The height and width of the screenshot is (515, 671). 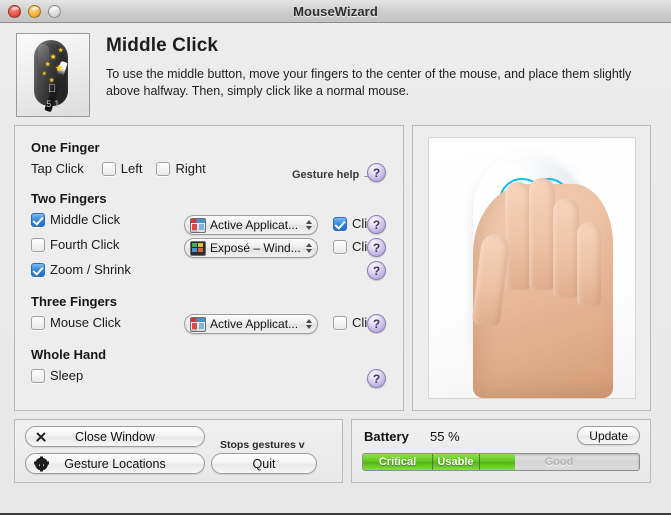 I want to click on ring-finger, so click(x=565, y=248).